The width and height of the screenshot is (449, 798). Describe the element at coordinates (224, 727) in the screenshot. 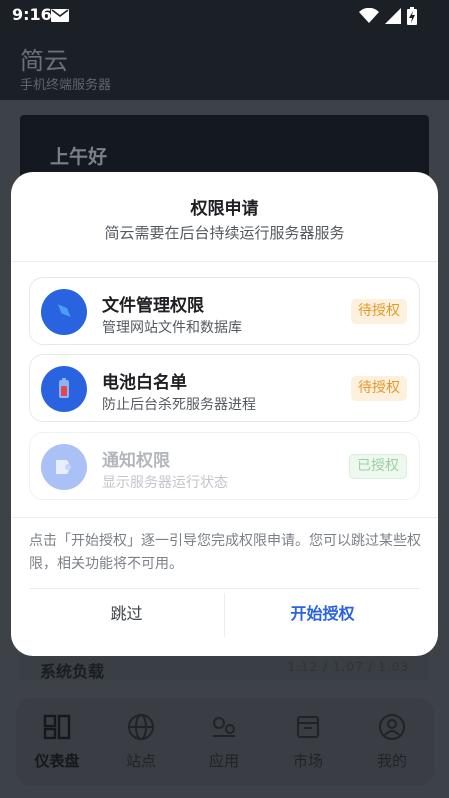

I see `apps-icon` at that location.